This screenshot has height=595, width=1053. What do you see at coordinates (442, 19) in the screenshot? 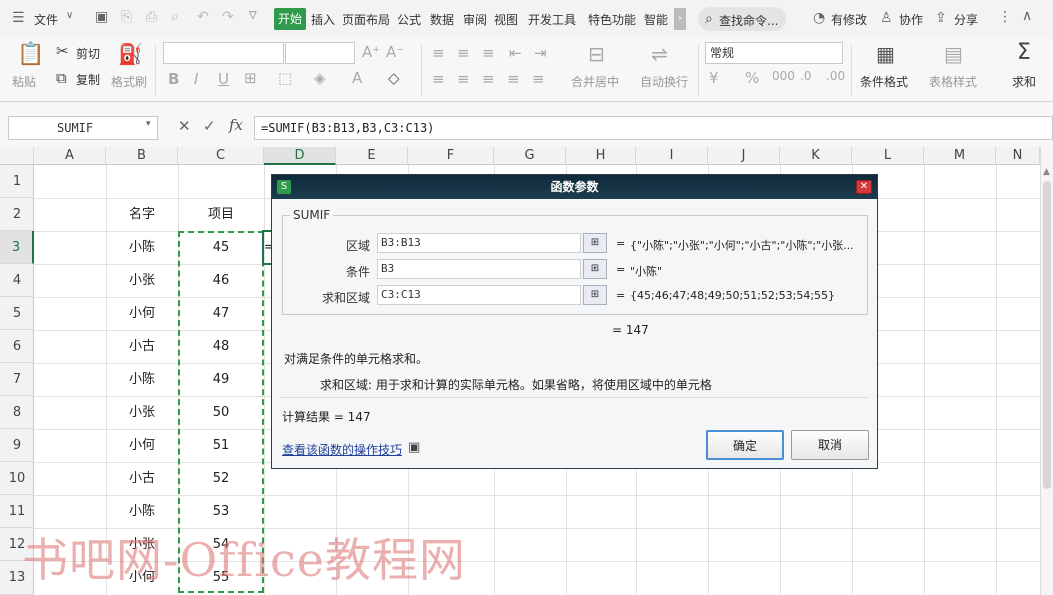
I see `tab-data: 数据` at bounding box center [442, 19].